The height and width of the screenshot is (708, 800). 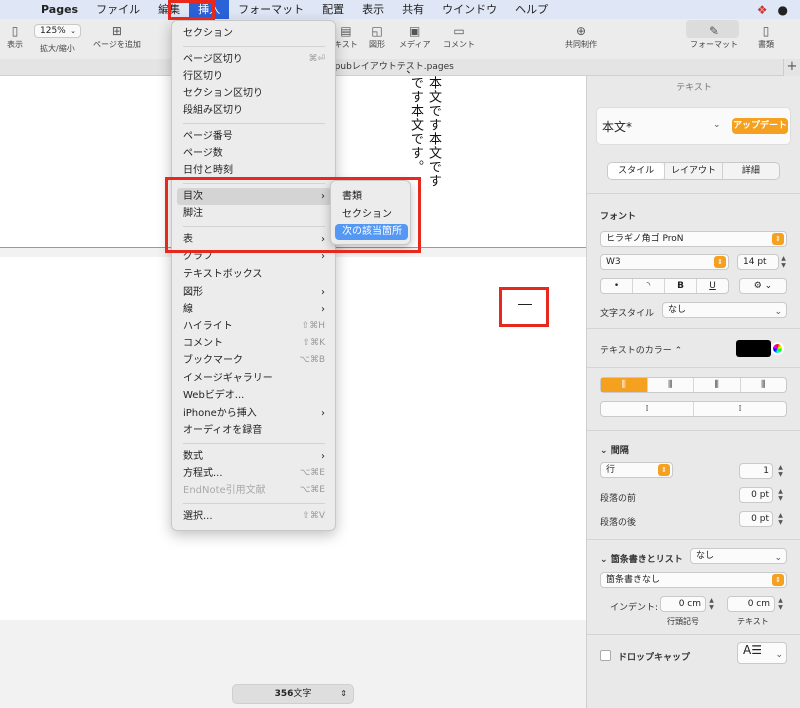 What do you see at coordinates (758, 262) in the screenshot?
I see `font-size-field: 14 pt` at bounding box center [758, 262].